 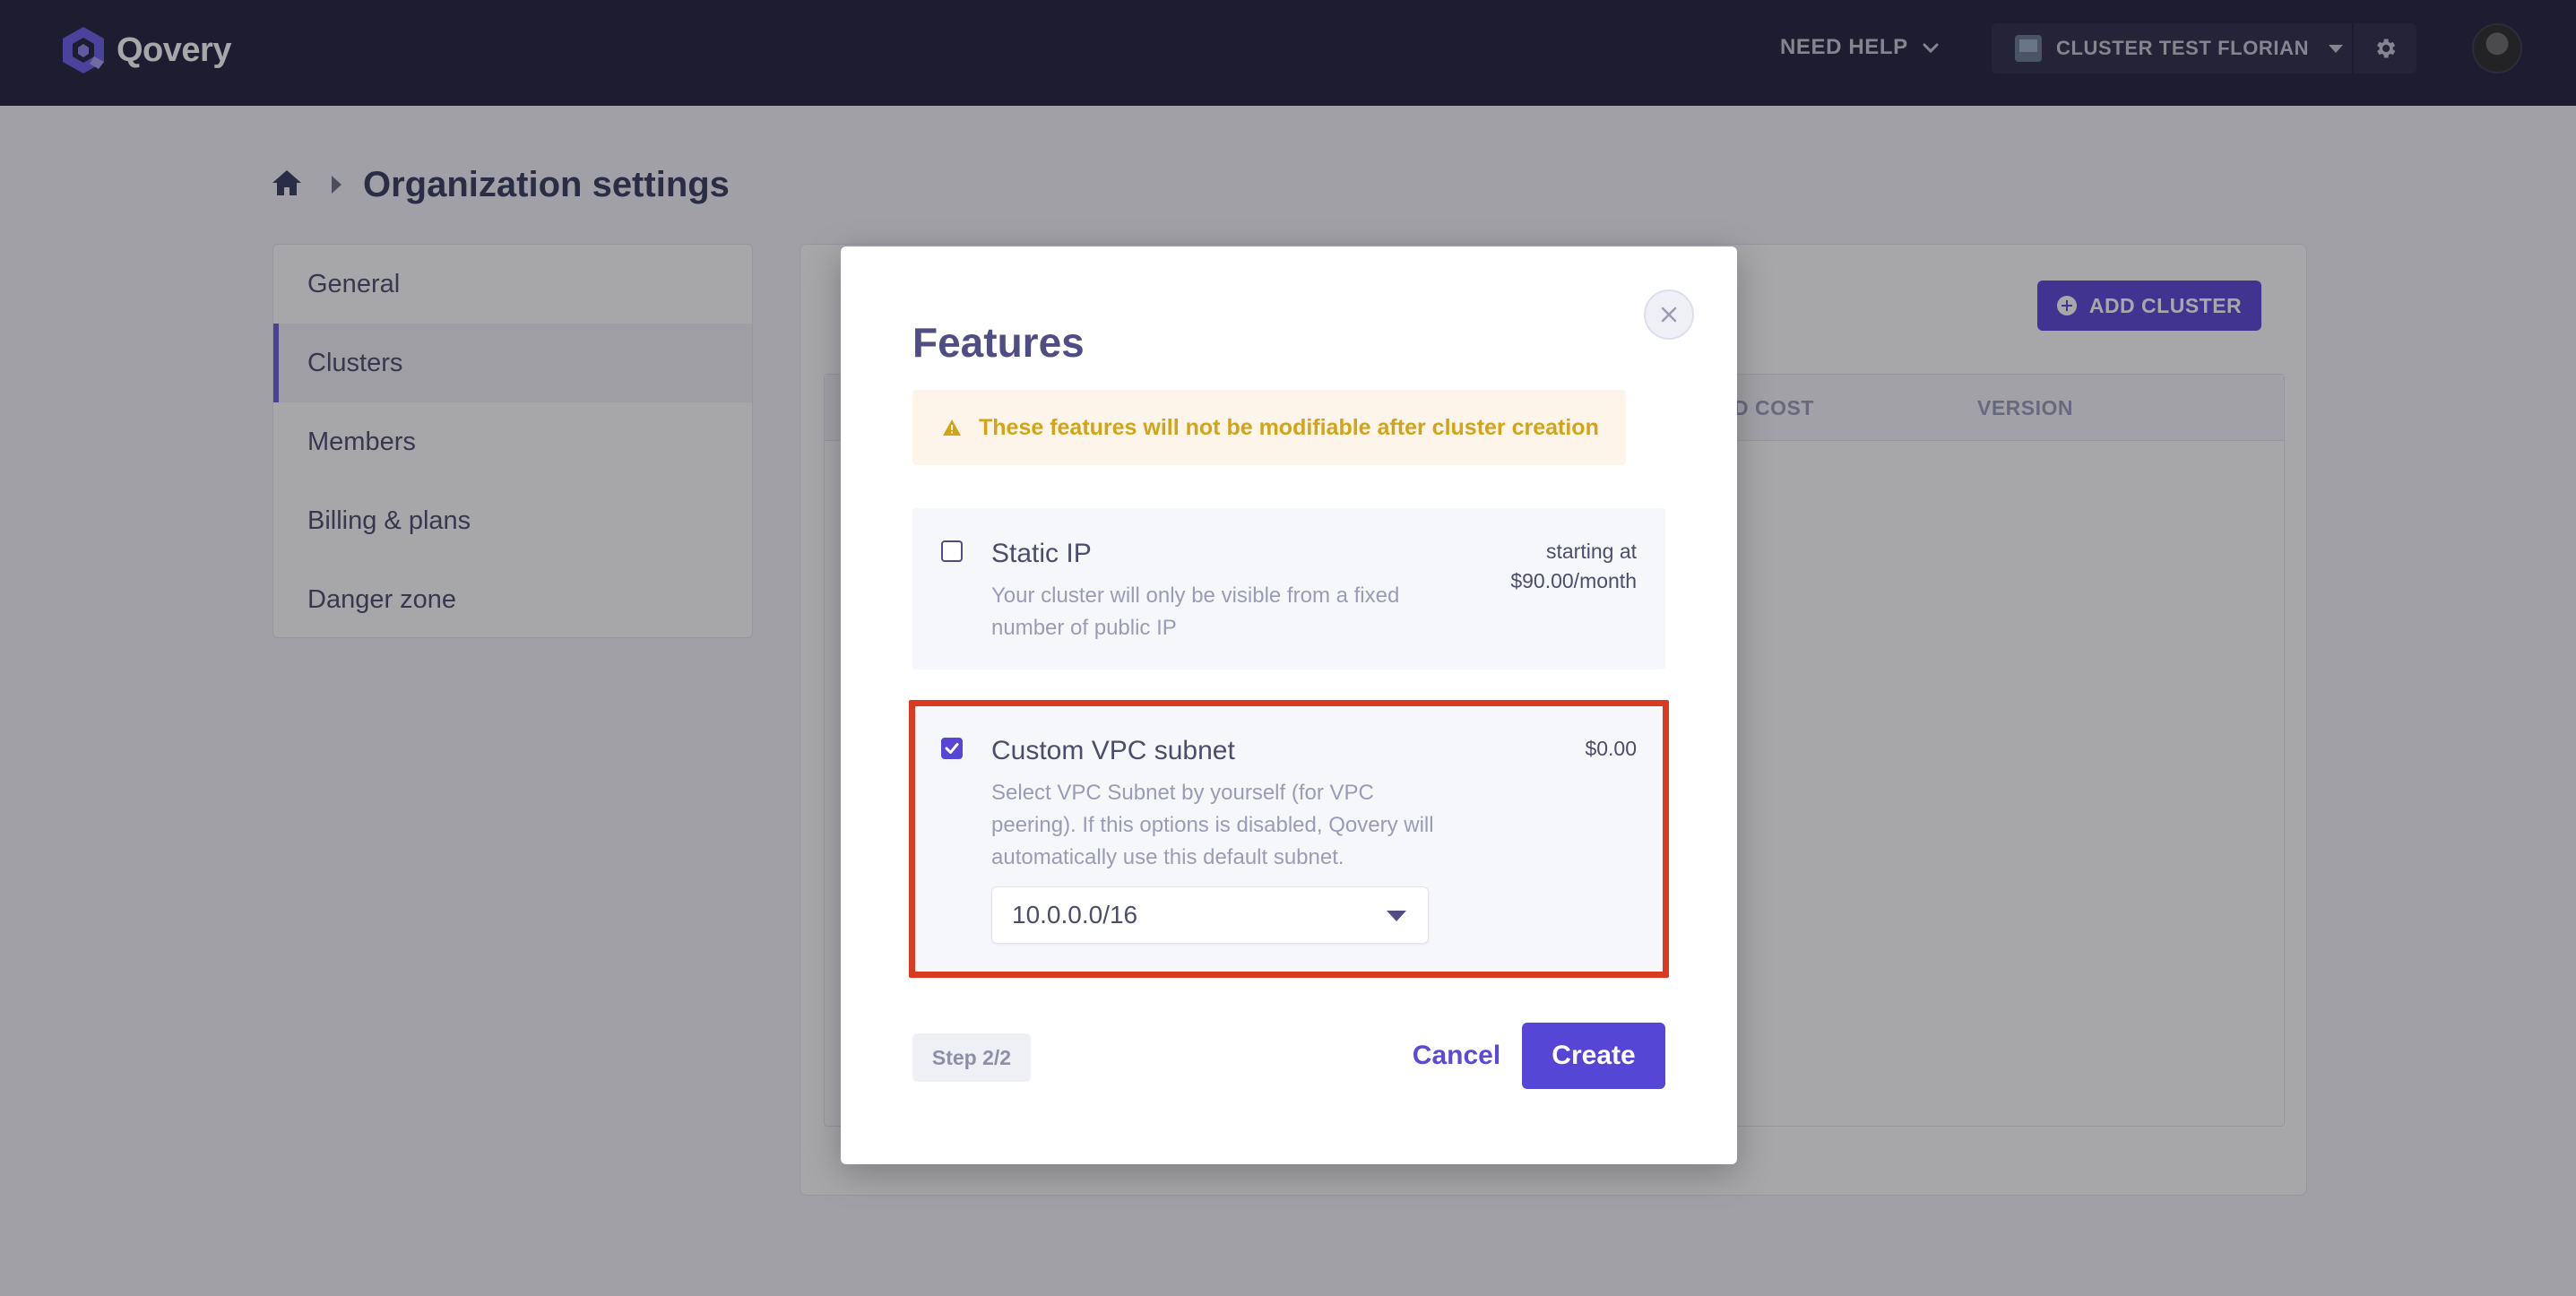 What do you see at coordinates (1396, 916) in the screenshot?
I see `caret-down-icon` at bounding box center [1396, 916].